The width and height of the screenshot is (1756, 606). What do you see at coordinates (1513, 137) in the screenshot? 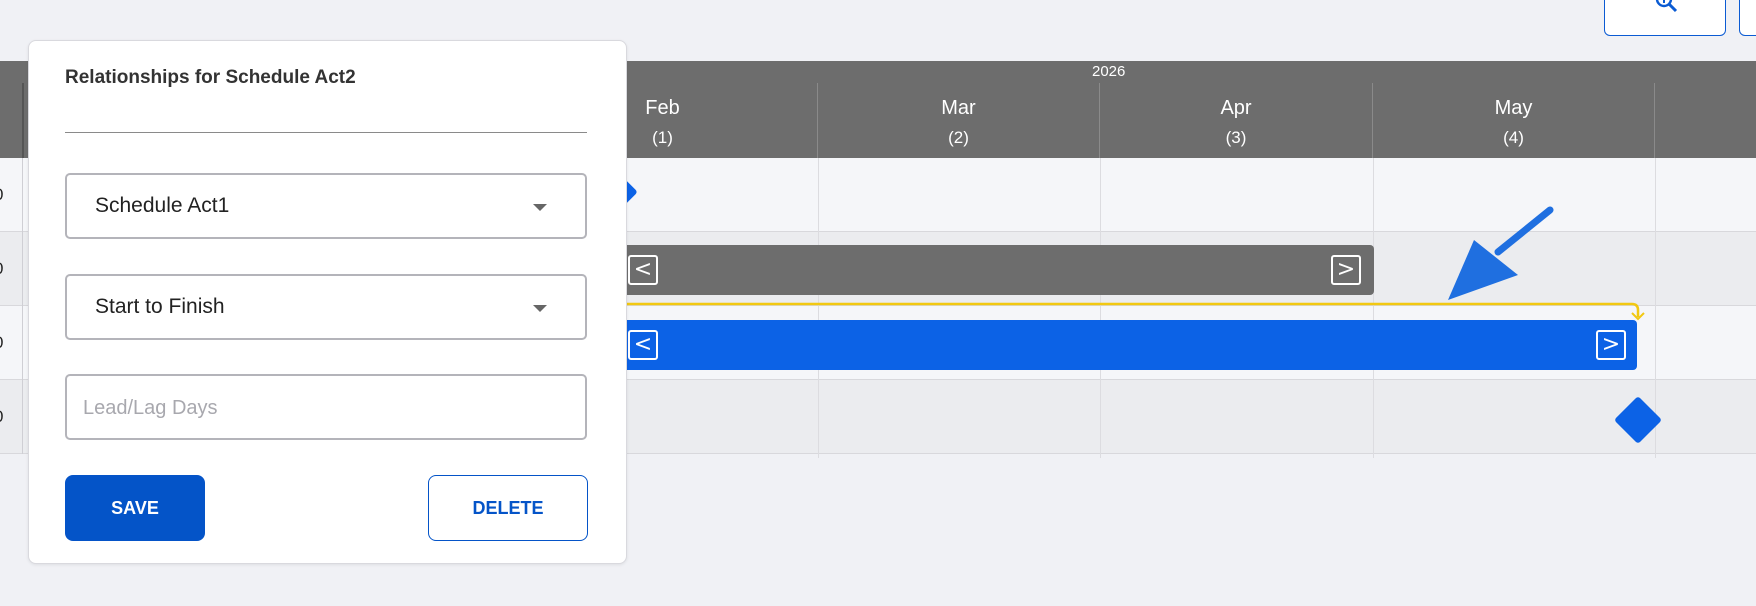
I see `month-index: (4)` at bounding box center [1513, 137].